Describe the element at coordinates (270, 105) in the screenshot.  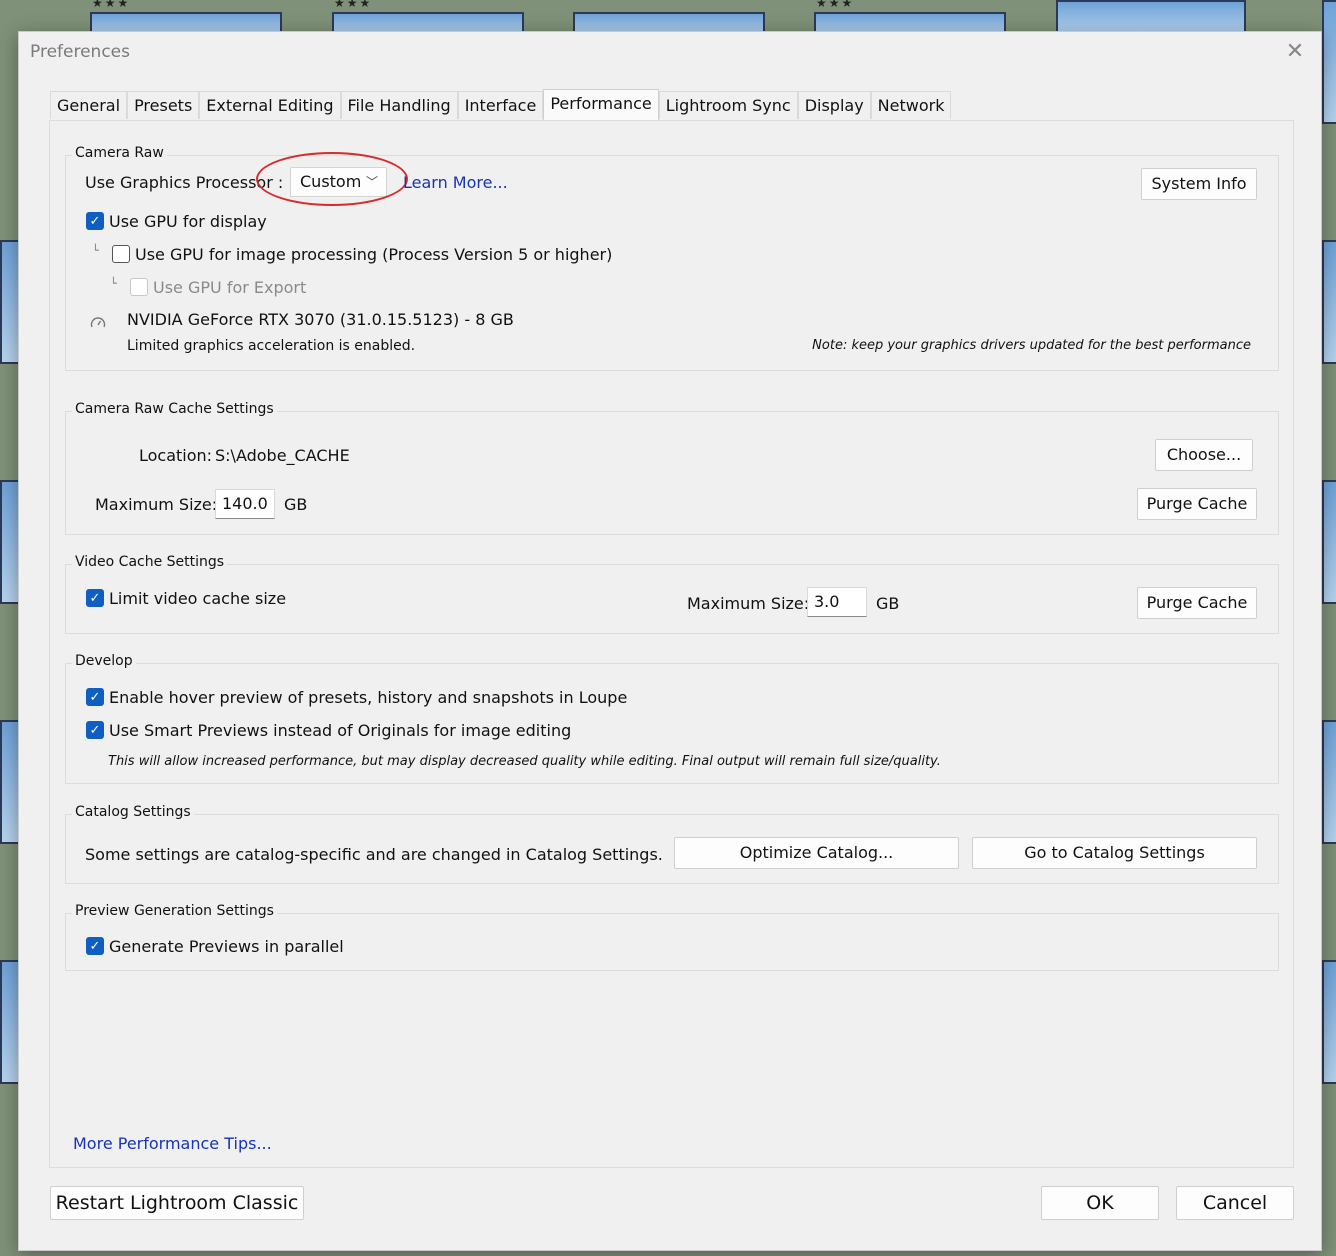
I see `tab-external-editing: External Editing` at that location.